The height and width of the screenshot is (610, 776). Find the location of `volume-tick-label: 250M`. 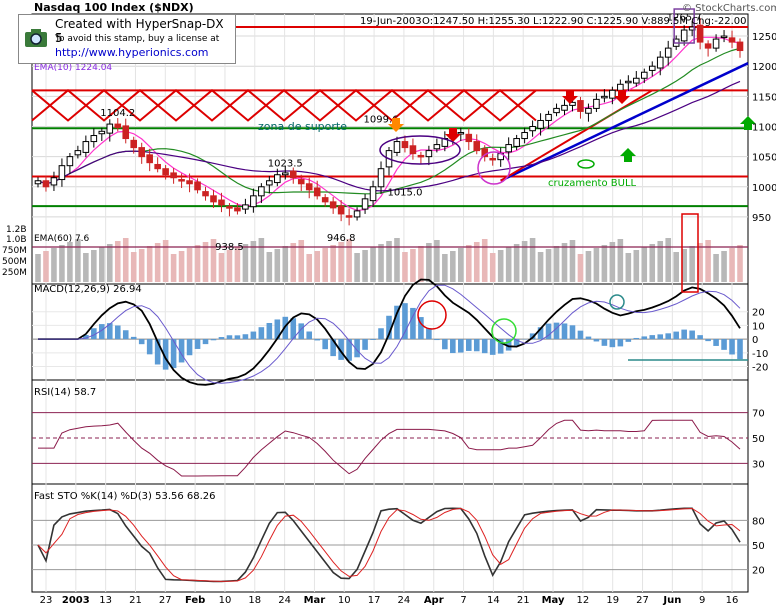

volume-tick-label: 250M is located at coordinates (14, 273).